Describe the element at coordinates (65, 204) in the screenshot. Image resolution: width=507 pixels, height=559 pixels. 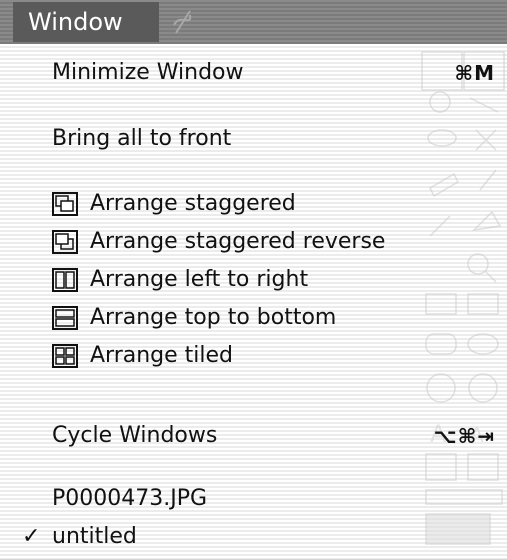
I see `arrange-staggered-icon` at that location.